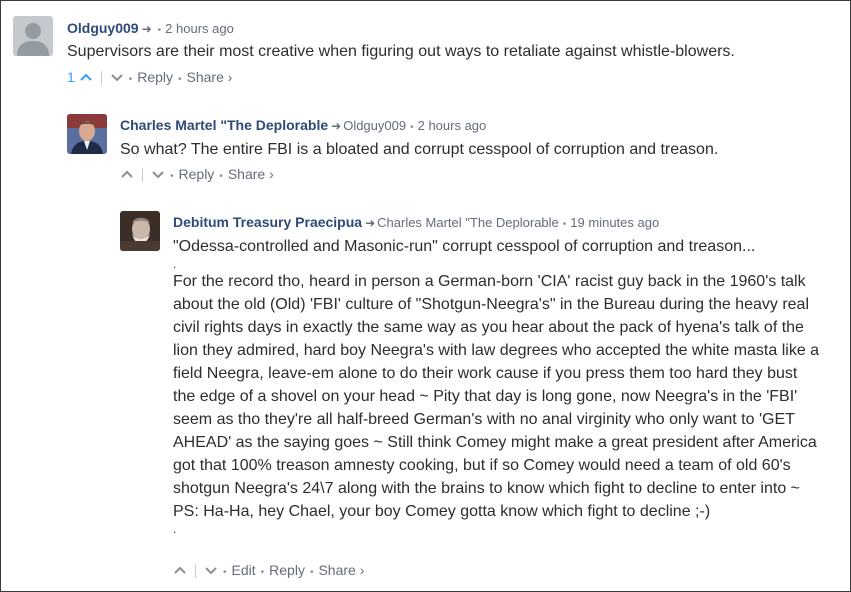 This screenshot has width=851, height=592. What do you see at coordinates (267, 222) in the screenshot?
I see `author-name: Debitum Treasury Praecipua` at bounding box center [267, 222].